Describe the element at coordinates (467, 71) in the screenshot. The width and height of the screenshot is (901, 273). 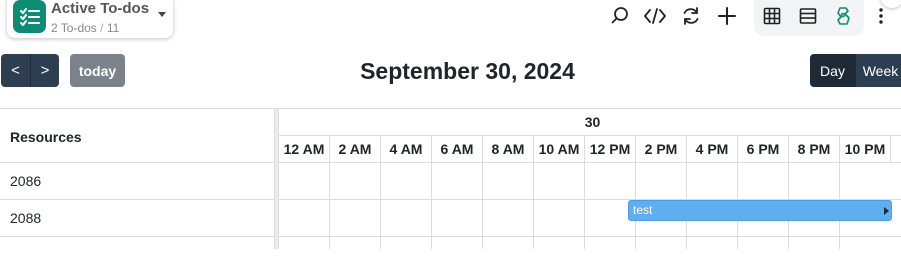
I see `calendar-title: September 30, 2024` at that location.